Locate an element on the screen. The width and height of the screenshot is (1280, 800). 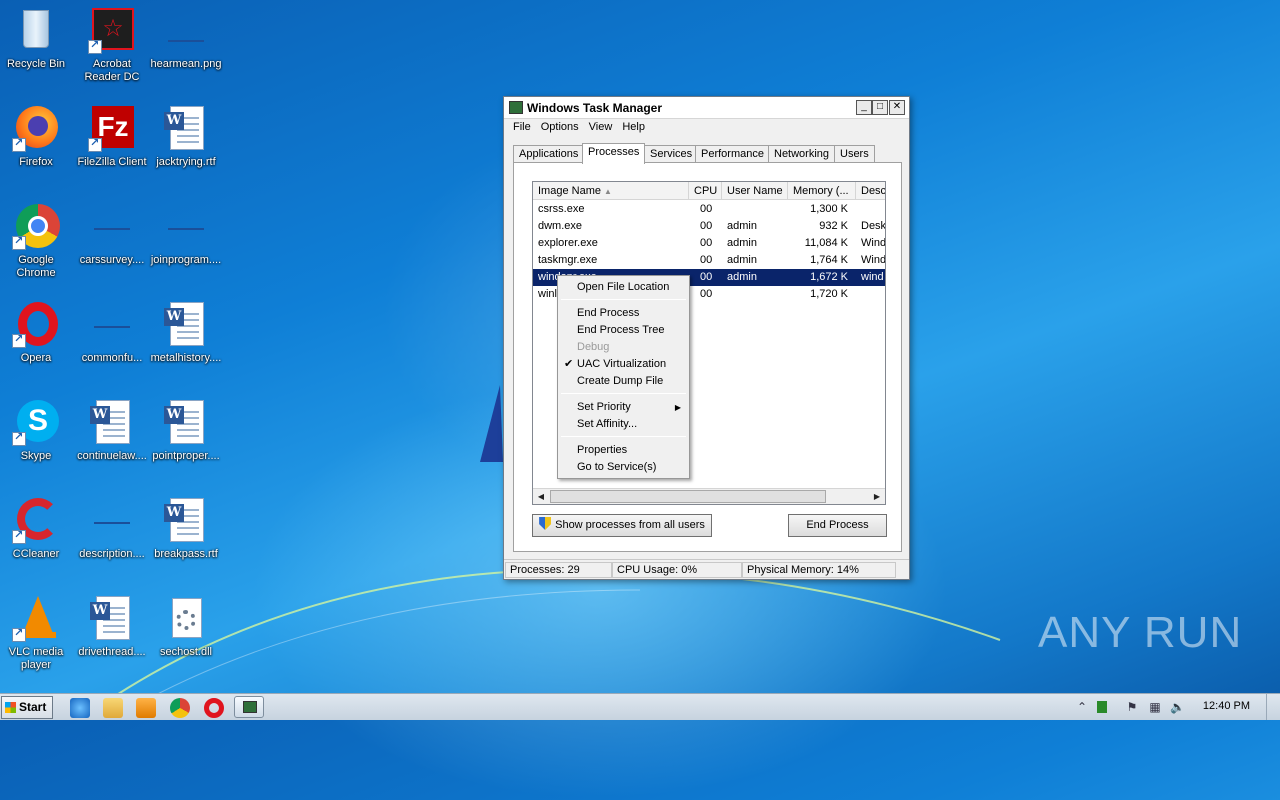
desktop-icon-breakpass: W breakpass.rtf is located at coordinates (186, 528).